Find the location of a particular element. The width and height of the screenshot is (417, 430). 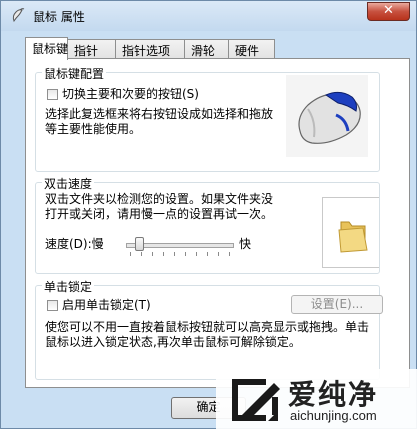

brand-logo-icon is located at coordinates (256, 400).